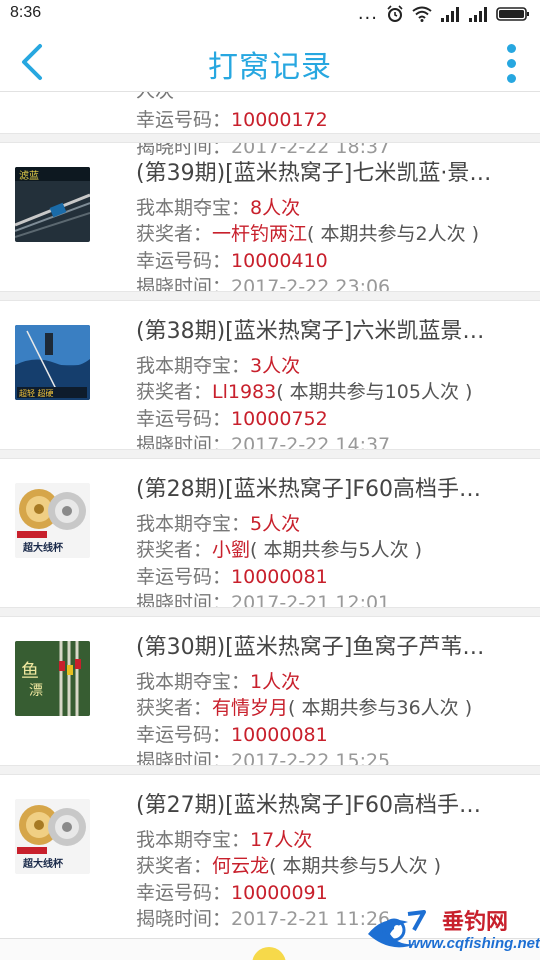 The height and width of the screenshot is (960, 540). Describe the element at coordinates (26, 12) in the screenshot. I see `status-time: 8:36` at that location.